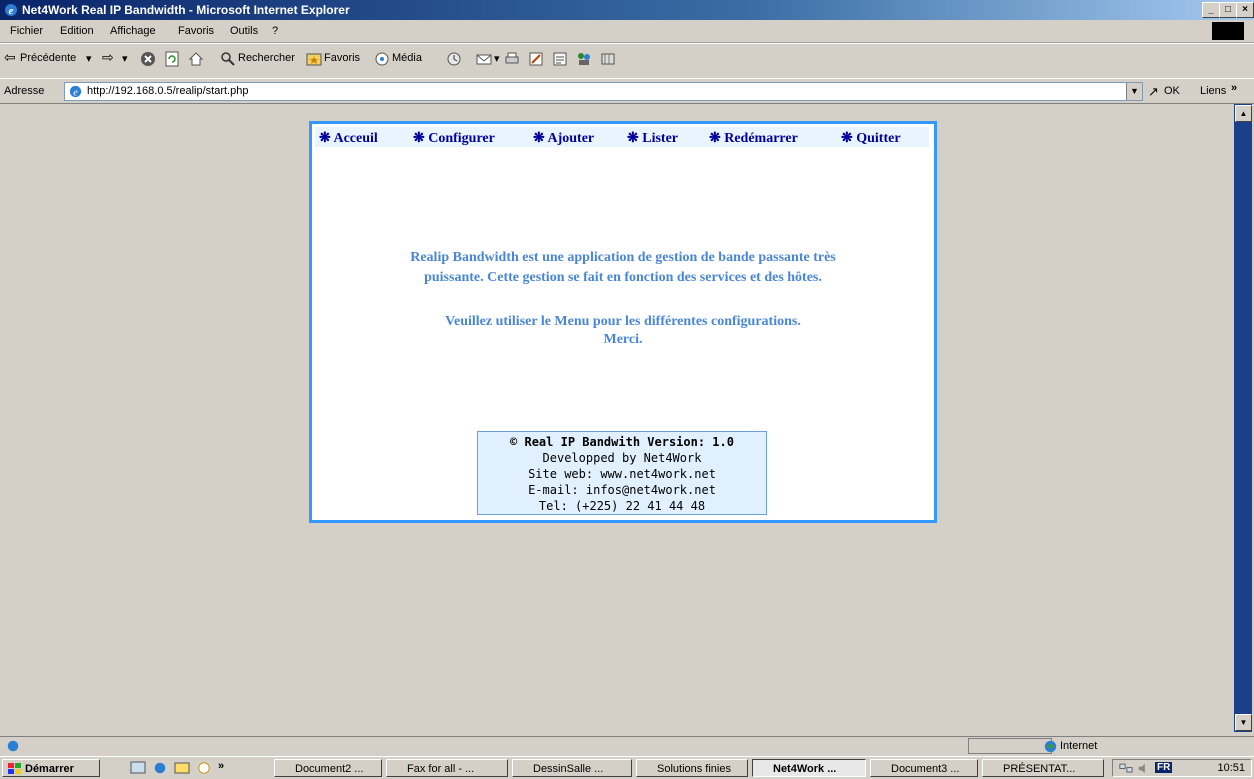 The height and width of the screenshot is (779, 1254). I want to click on media-button: Média, so click(407, 58).